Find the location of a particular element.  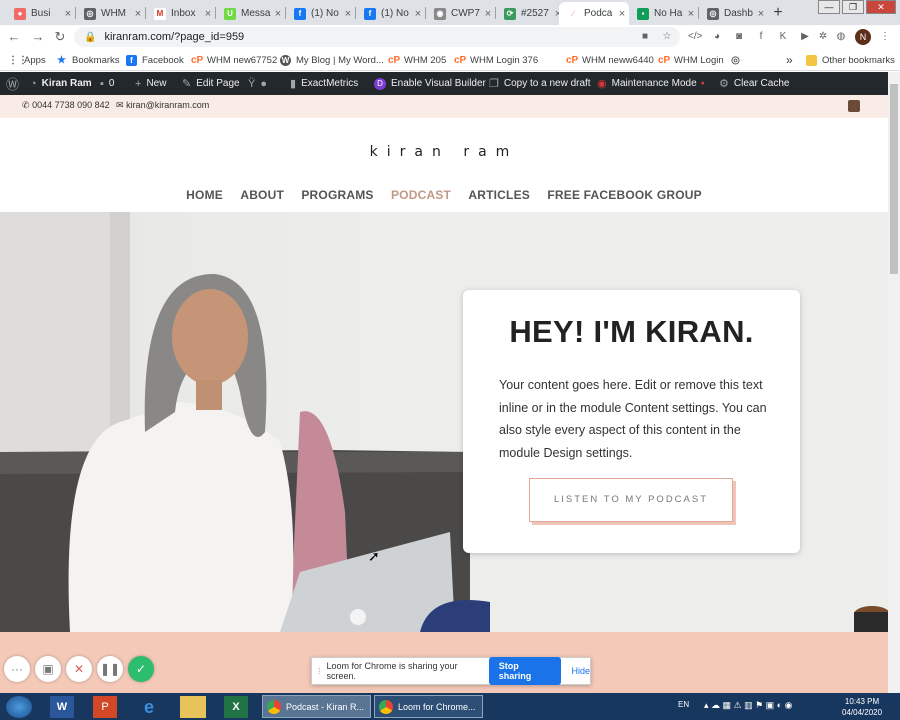

wp-logo-button: Ⓦ is located at coordinates (15, 83).